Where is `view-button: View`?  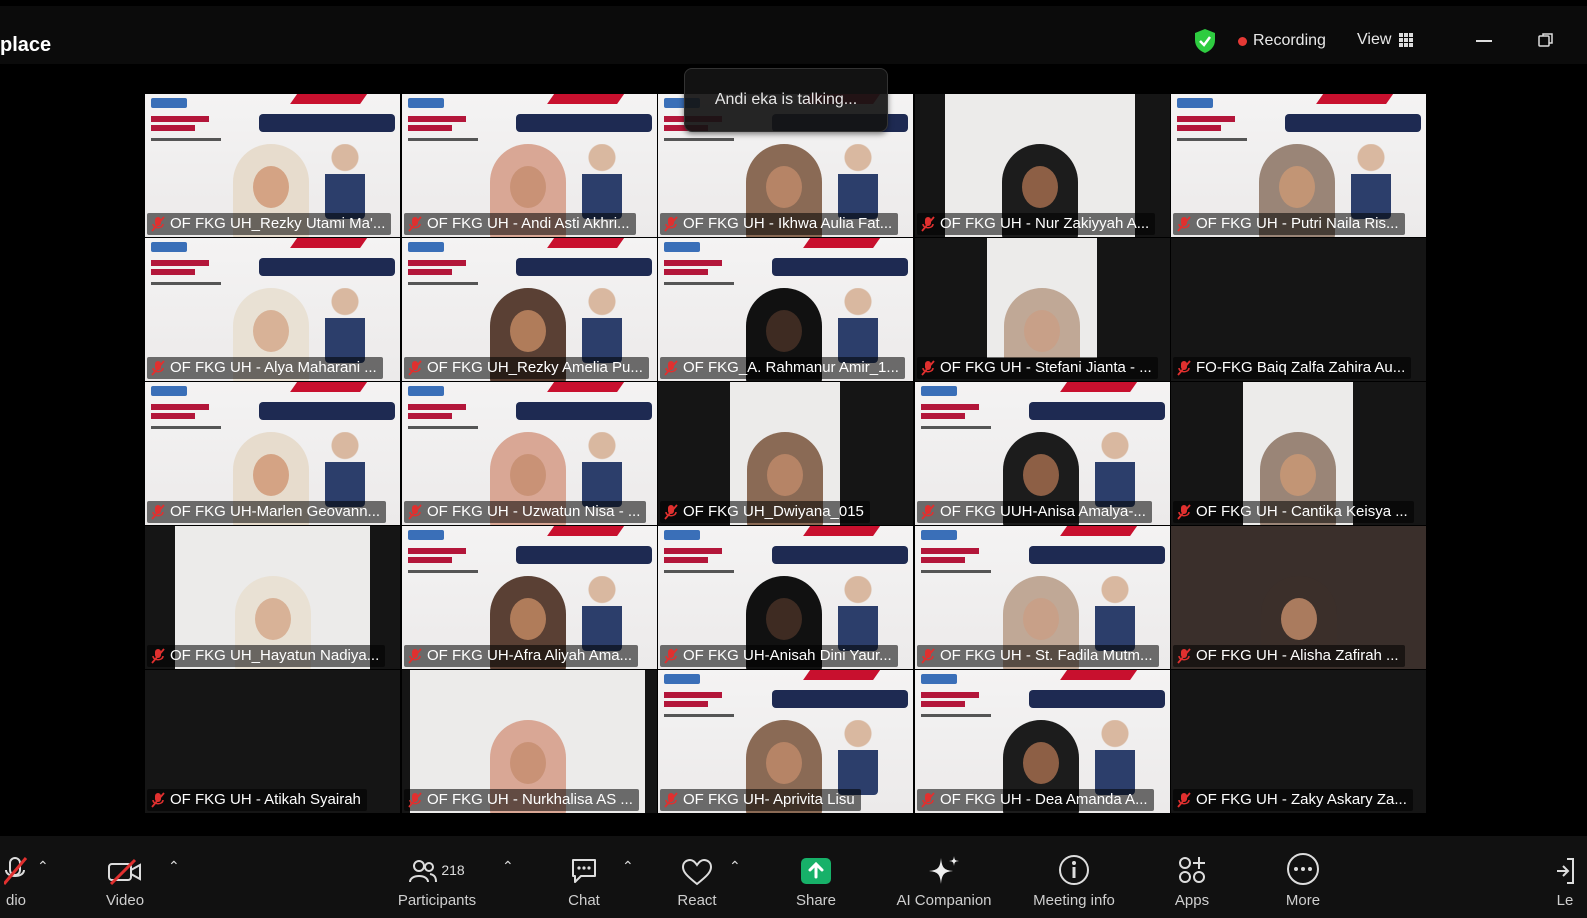 view-button: View is located at coordinates (1385, 40).